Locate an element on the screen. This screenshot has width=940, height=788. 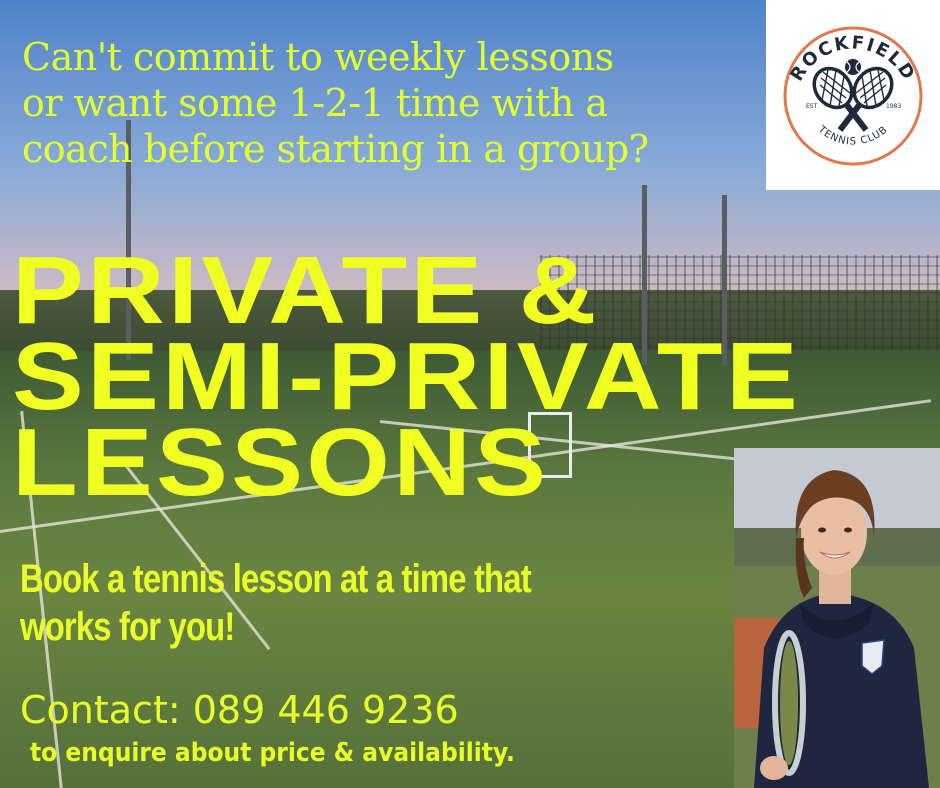
title-line: PRIVATE & is located at coordinates (306, 290).